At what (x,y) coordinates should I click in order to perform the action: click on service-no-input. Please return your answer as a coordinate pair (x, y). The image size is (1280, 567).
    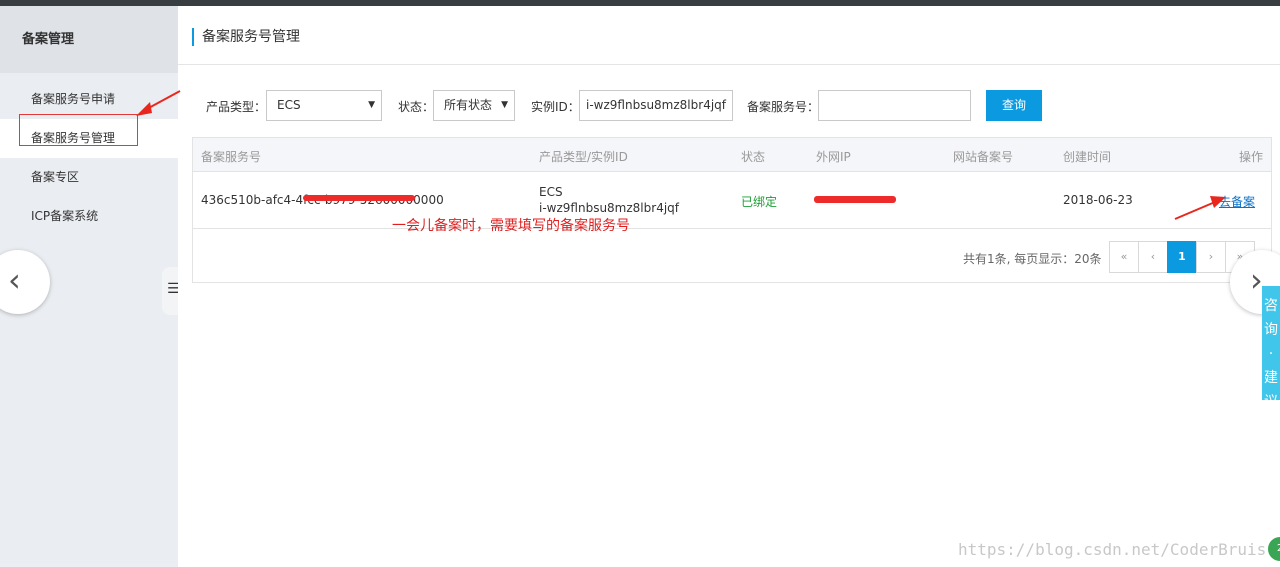
    Looking at the image, I should click on (894, 105).